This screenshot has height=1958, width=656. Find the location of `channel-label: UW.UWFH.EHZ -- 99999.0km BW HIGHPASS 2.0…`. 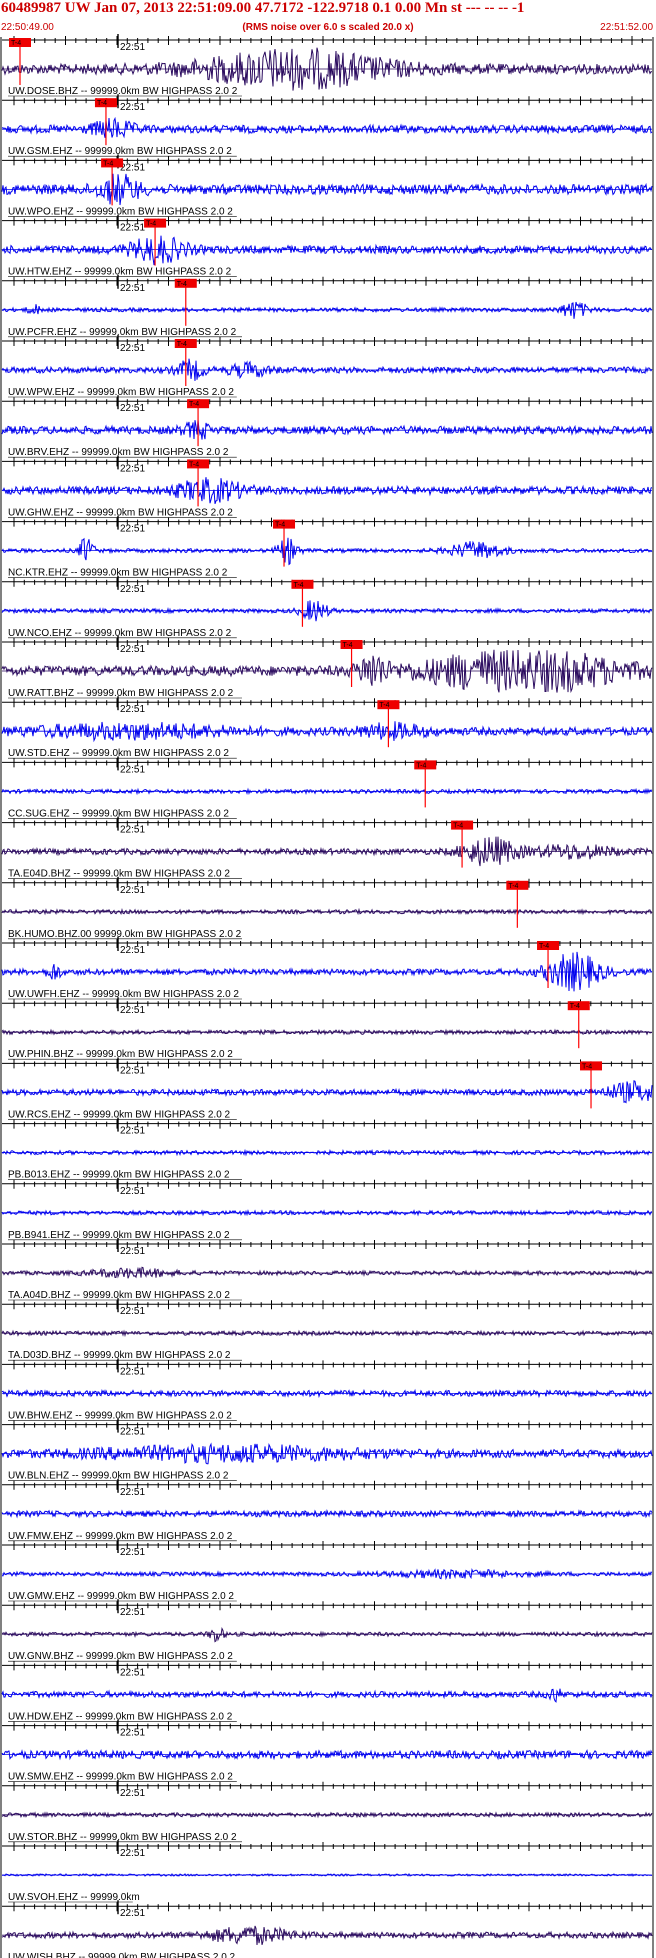

channel-label: UW.UWFH.EHZ -- 99999.0km BW HIGHPASS 2.0… is located at coordinates (123, 994).